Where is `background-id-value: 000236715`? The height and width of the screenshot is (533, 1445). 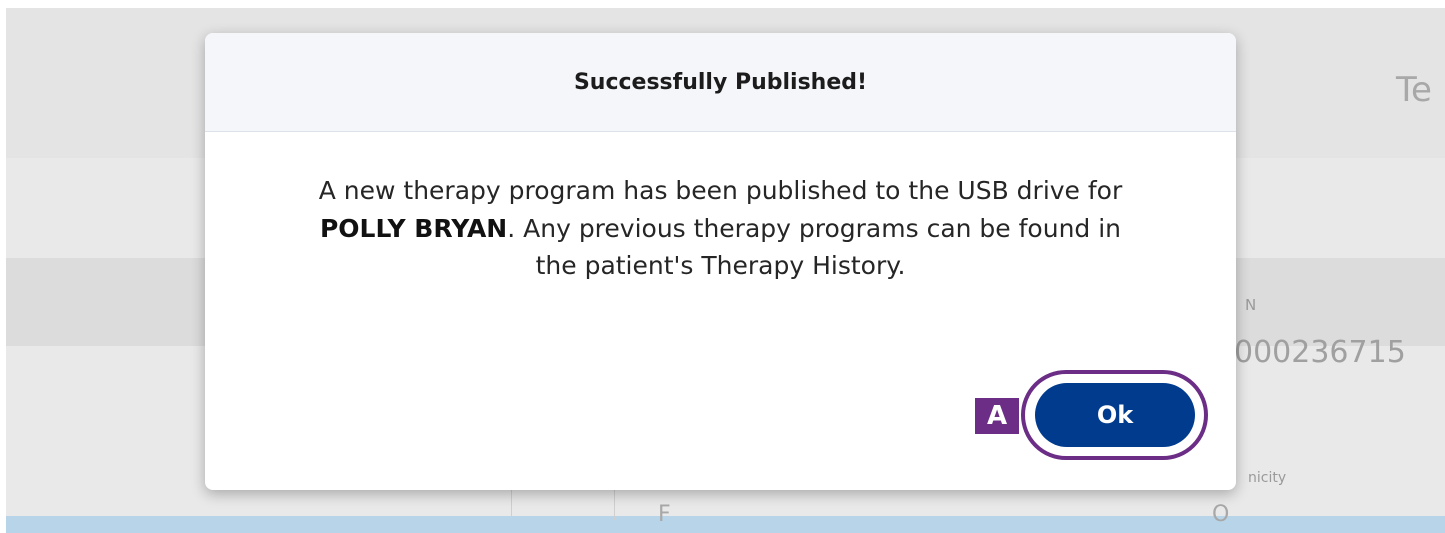 background-id-value: 000236715 is located at coordinates (1320, 352).